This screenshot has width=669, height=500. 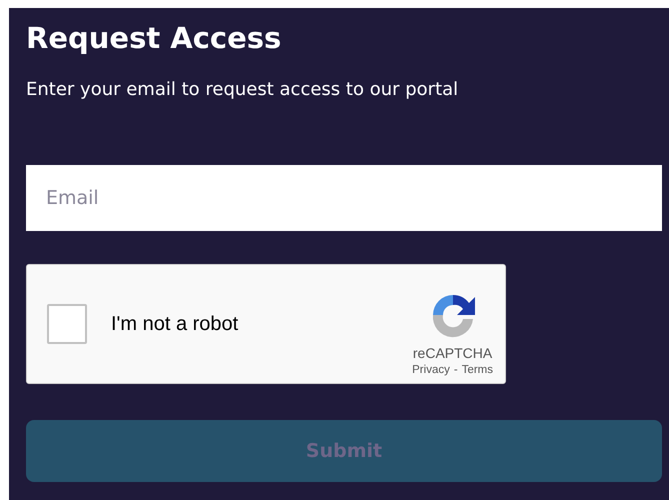 What do you see at coordinates (242, 90) in the screenshot?
I see `page-subtitle: Enter your email to request access to our portal` at bounding box center [242, 90].